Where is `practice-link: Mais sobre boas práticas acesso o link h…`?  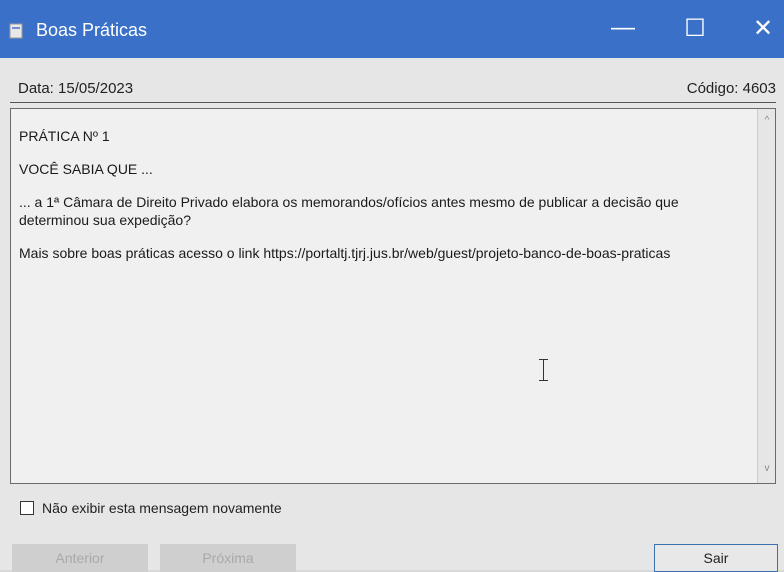
practice-link: Mais sobre boas práticas acesso o link h… is located at coordinates (379, 253).